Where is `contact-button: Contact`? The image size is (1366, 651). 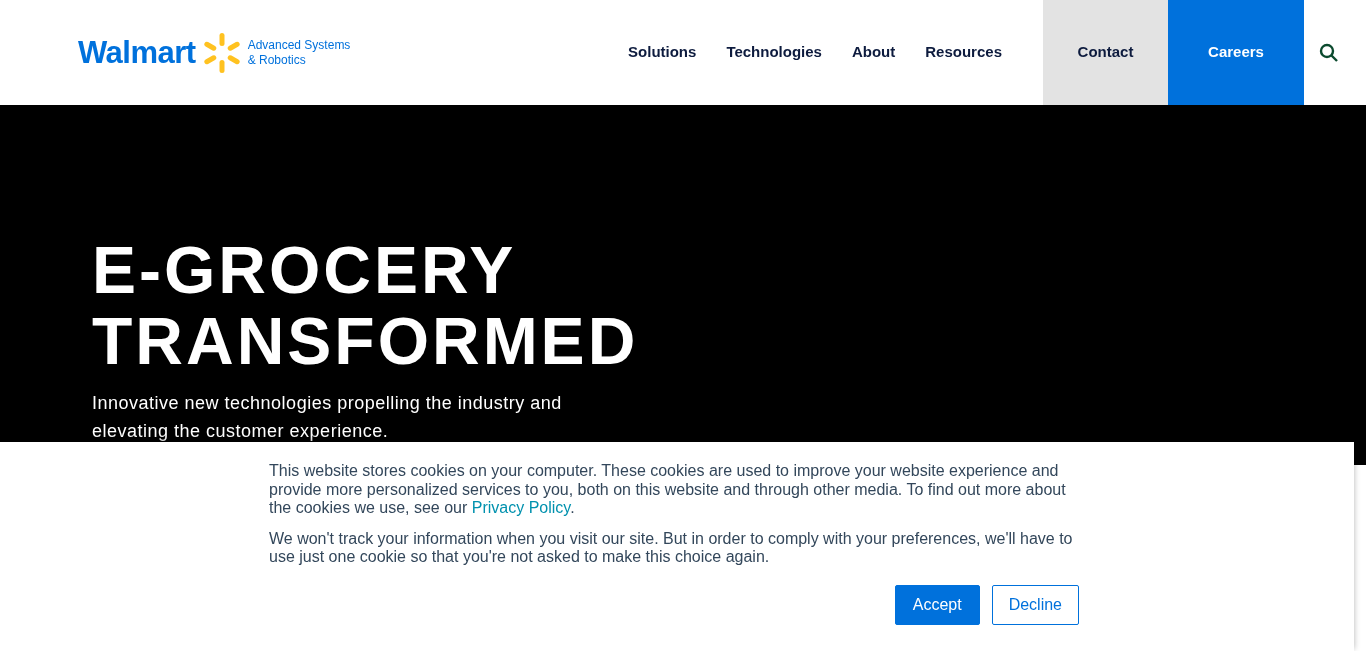 contact-button: Contact is located at coordinates (1105, 52).